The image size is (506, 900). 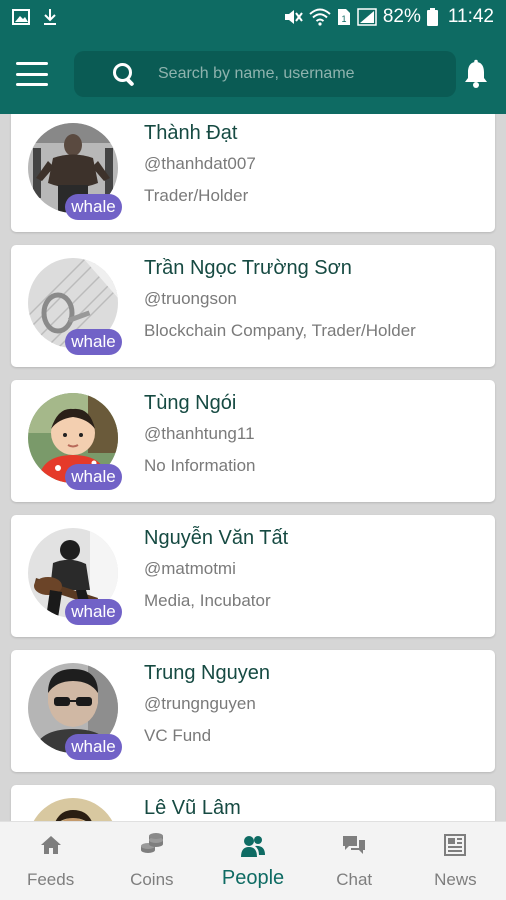 What do you see at coordinates (207, 673) in the screenshot?
I see `person-name: Trung Nguyen` at bounding box center [207, 673].